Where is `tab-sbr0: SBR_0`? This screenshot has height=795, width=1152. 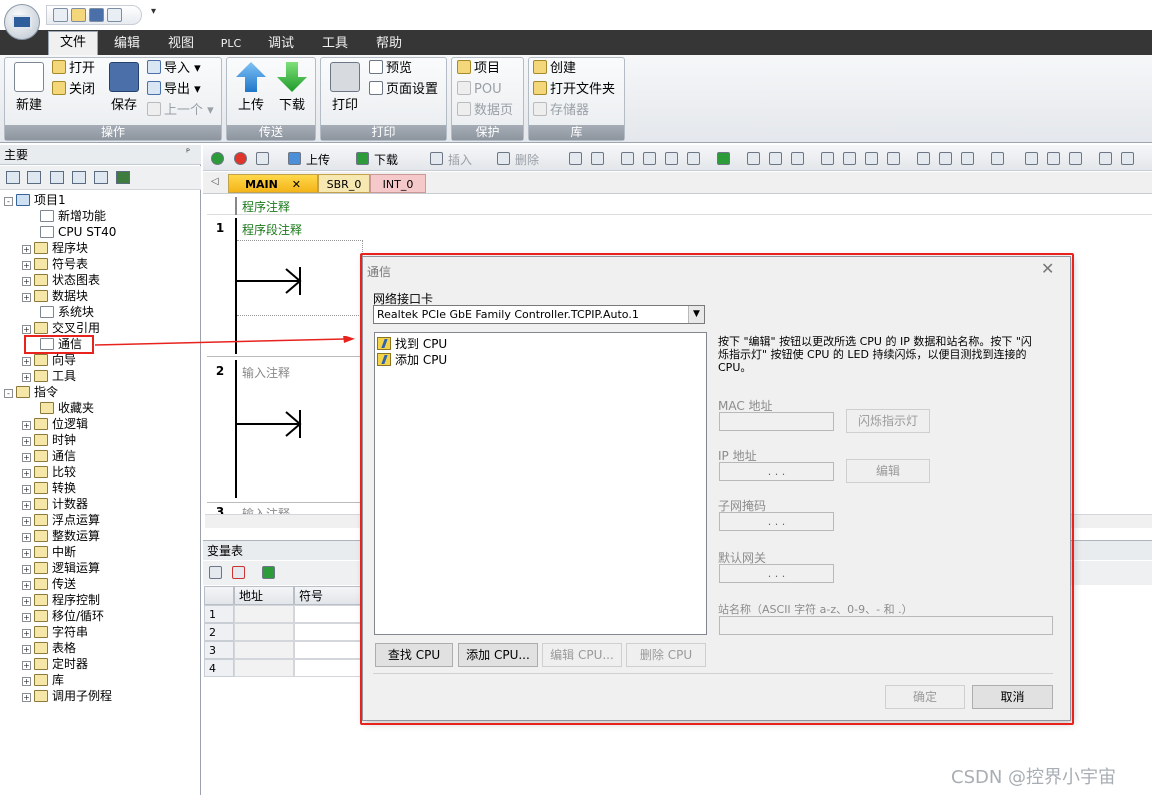 tab-sbr0: SBR_0 is located at coordinates (344, 183).